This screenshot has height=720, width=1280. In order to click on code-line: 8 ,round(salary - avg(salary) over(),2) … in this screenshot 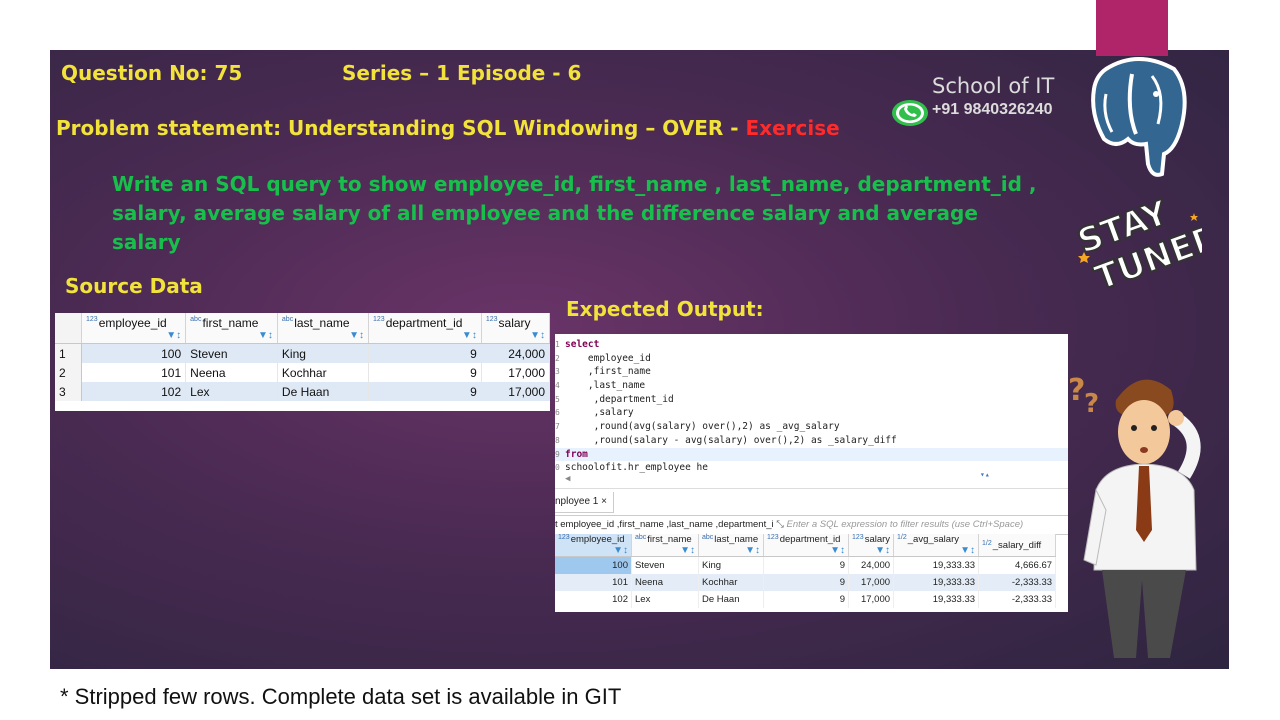, I will do `click(811, 441)`.